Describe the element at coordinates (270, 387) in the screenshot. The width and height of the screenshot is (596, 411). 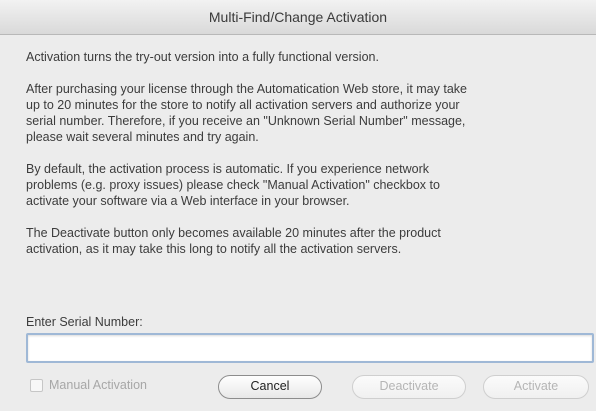
I see `cancel-button: Cancel` at that location.